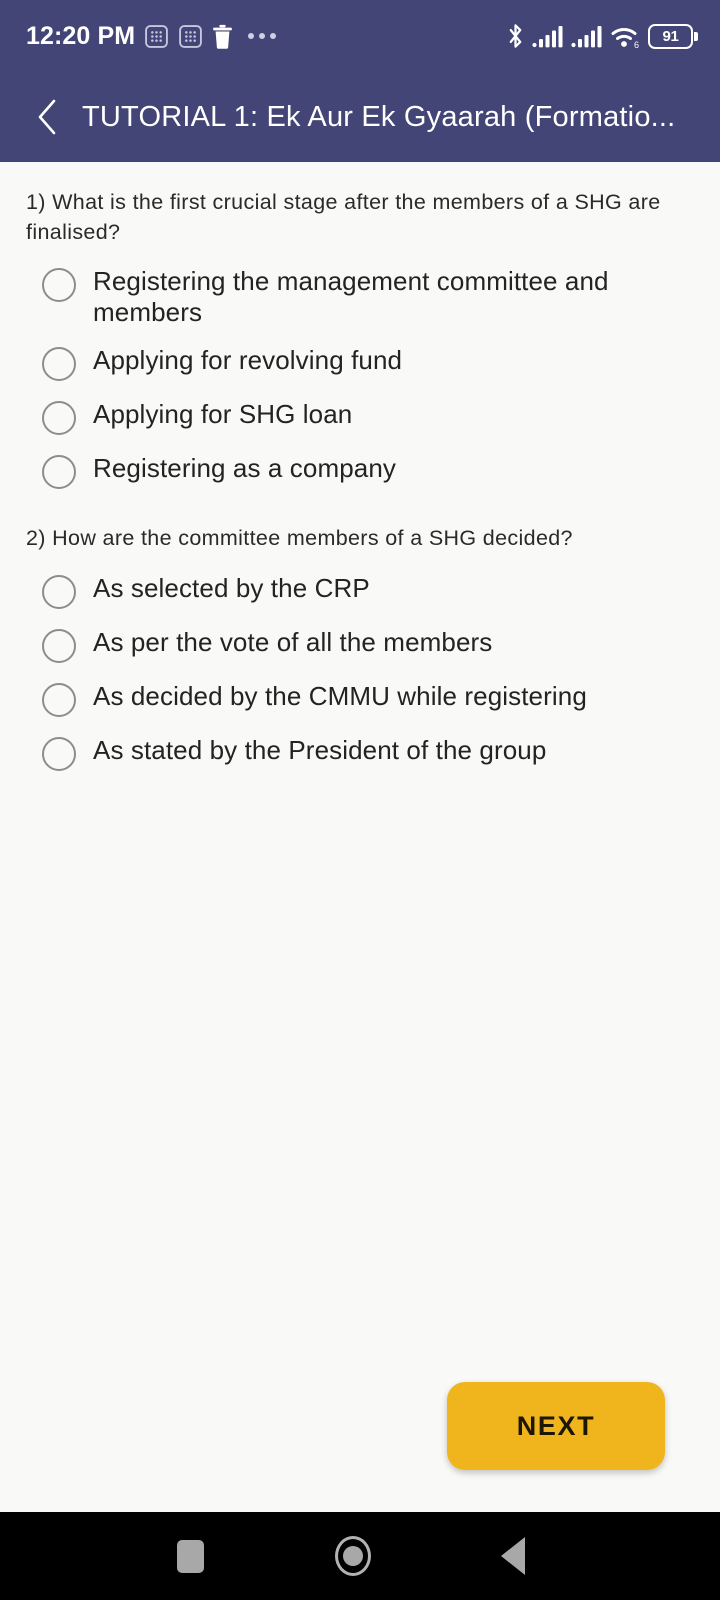 Image resolution: width=720 pixels, height=1600 pixels. I want to click on status-bar-left: 12:20 PM, so click(151, 35).